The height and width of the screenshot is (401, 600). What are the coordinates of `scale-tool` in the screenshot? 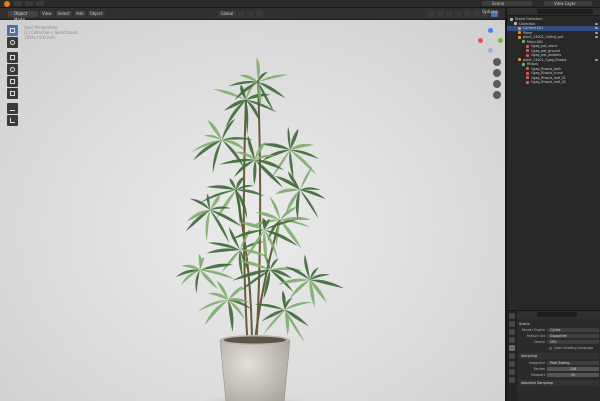 It's located at (12, 81).